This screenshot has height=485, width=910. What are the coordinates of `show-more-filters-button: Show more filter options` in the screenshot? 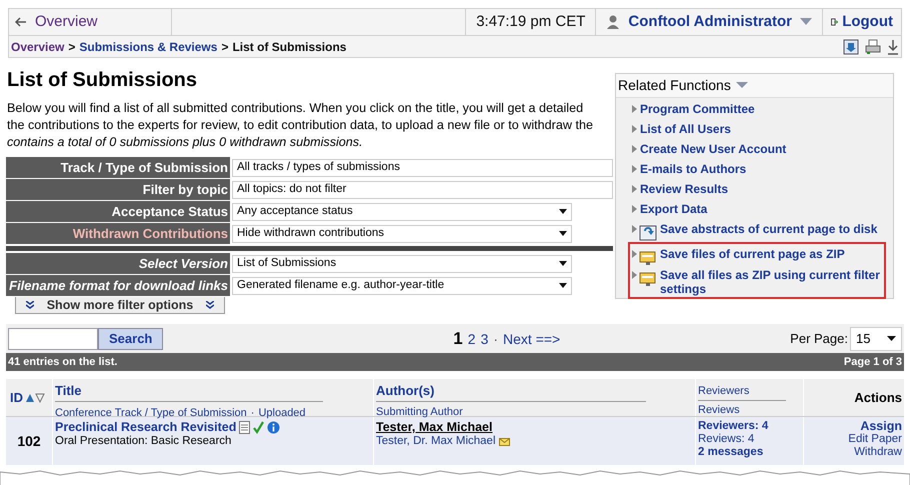 It's located at (120, 305).